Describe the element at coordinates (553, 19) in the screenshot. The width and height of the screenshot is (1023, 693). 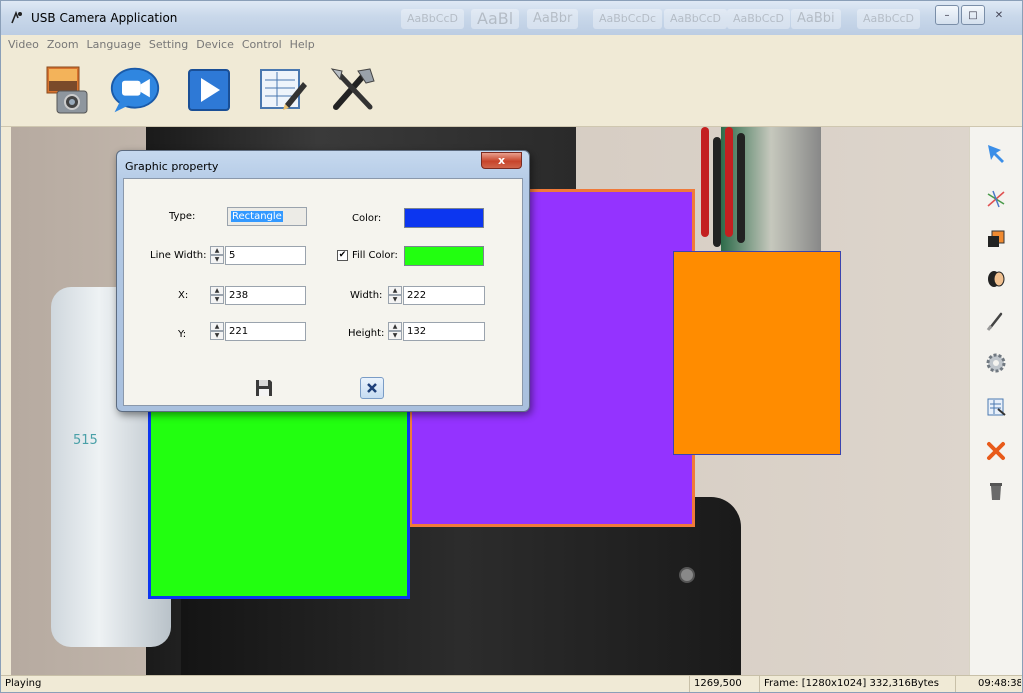
I see `ghost-style-tab: AaBbr` at that location.